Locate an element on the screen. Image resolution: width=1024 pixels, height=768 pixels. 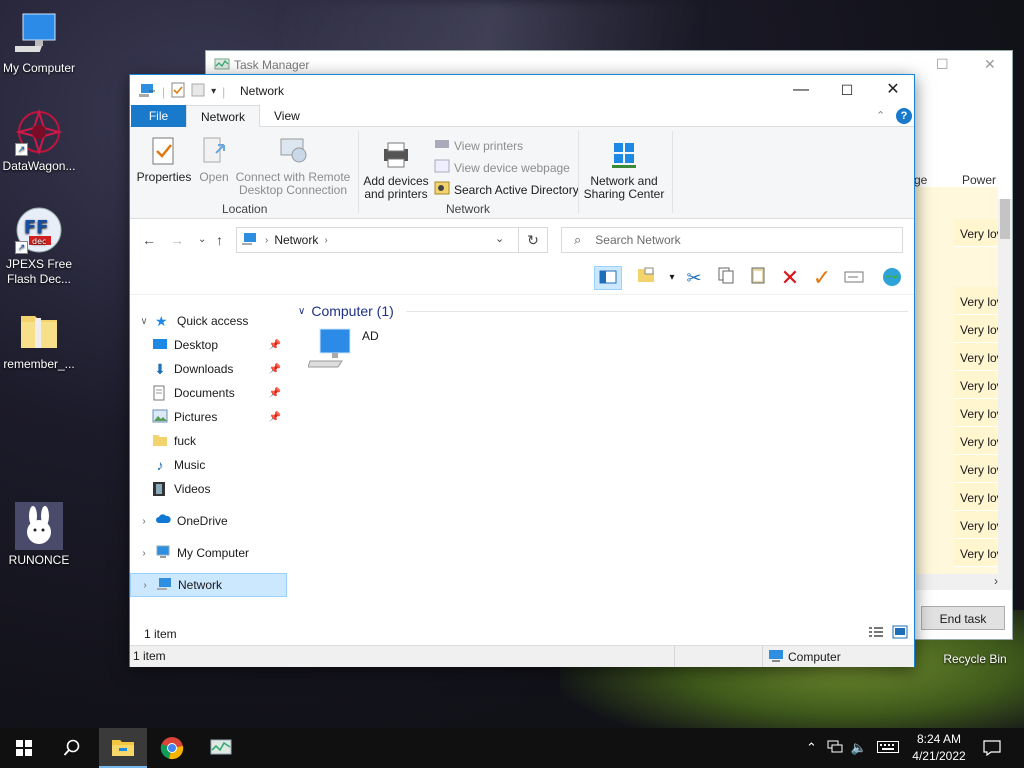
nav-videos: Videos is located at coordinates (208, 489).